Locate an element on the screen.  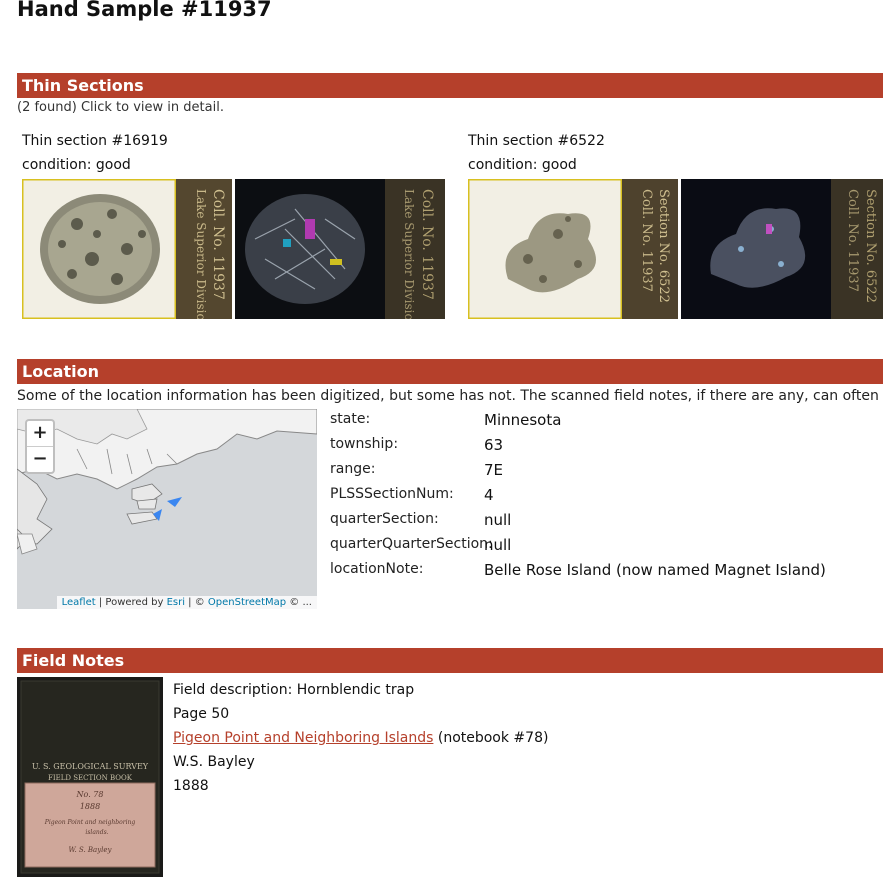
cover-number-text: No. 78 is located at coordinates (90, 794).